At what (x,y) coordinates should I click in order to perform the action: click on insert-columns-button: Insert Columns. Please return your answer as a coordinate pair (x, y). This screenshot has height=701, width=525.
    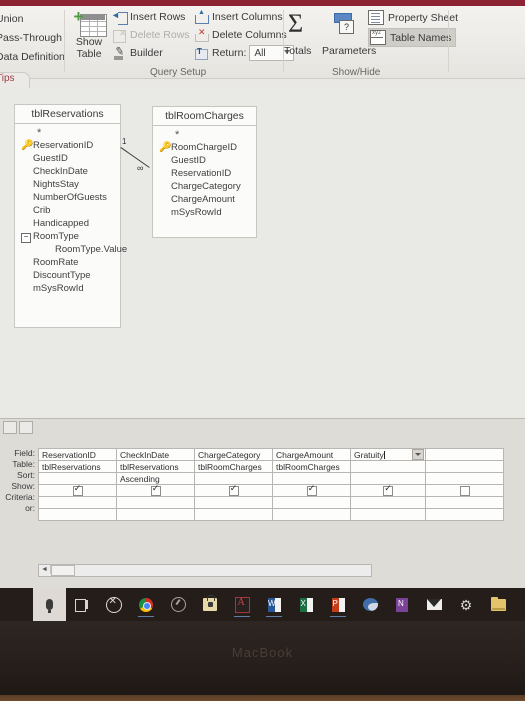
    Looking at the image, I should click on (244, 17).